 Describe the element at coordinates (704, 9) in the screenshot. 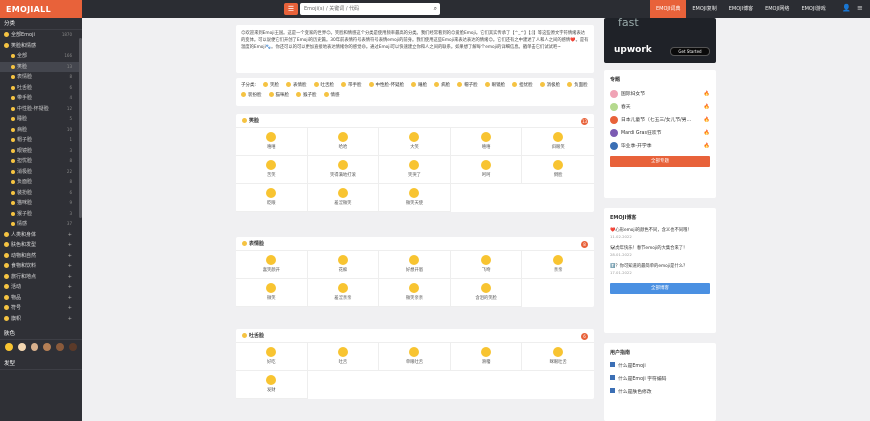

I see `nav-emoji-copy: EMOJI复制` at that location.